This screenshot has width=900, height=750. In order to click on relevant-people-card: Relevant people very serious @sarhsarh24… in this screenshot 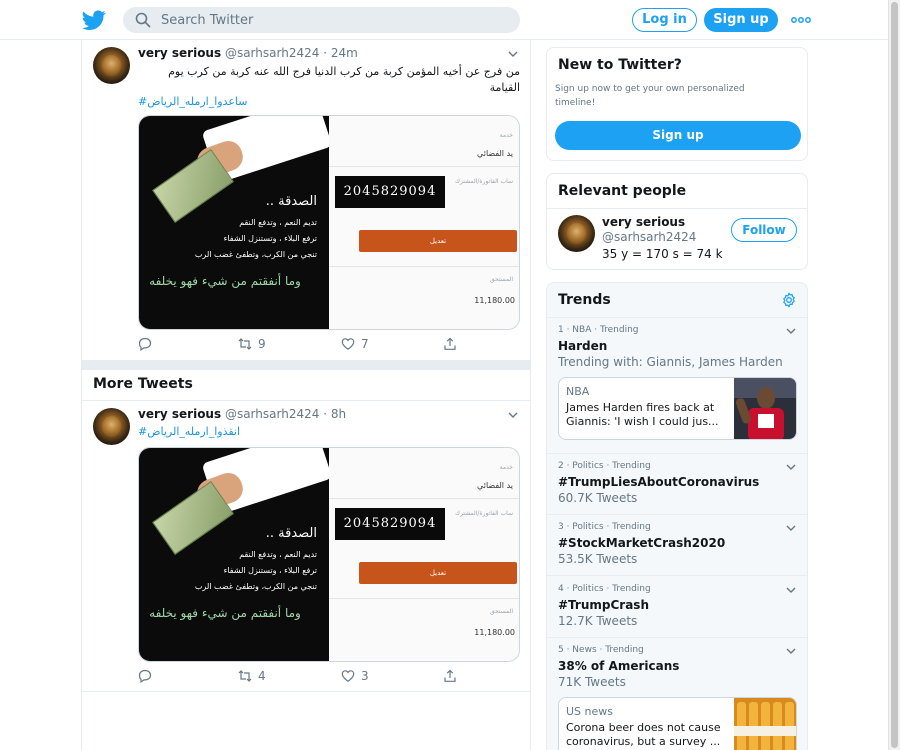, I will do `click(677, 221)`.